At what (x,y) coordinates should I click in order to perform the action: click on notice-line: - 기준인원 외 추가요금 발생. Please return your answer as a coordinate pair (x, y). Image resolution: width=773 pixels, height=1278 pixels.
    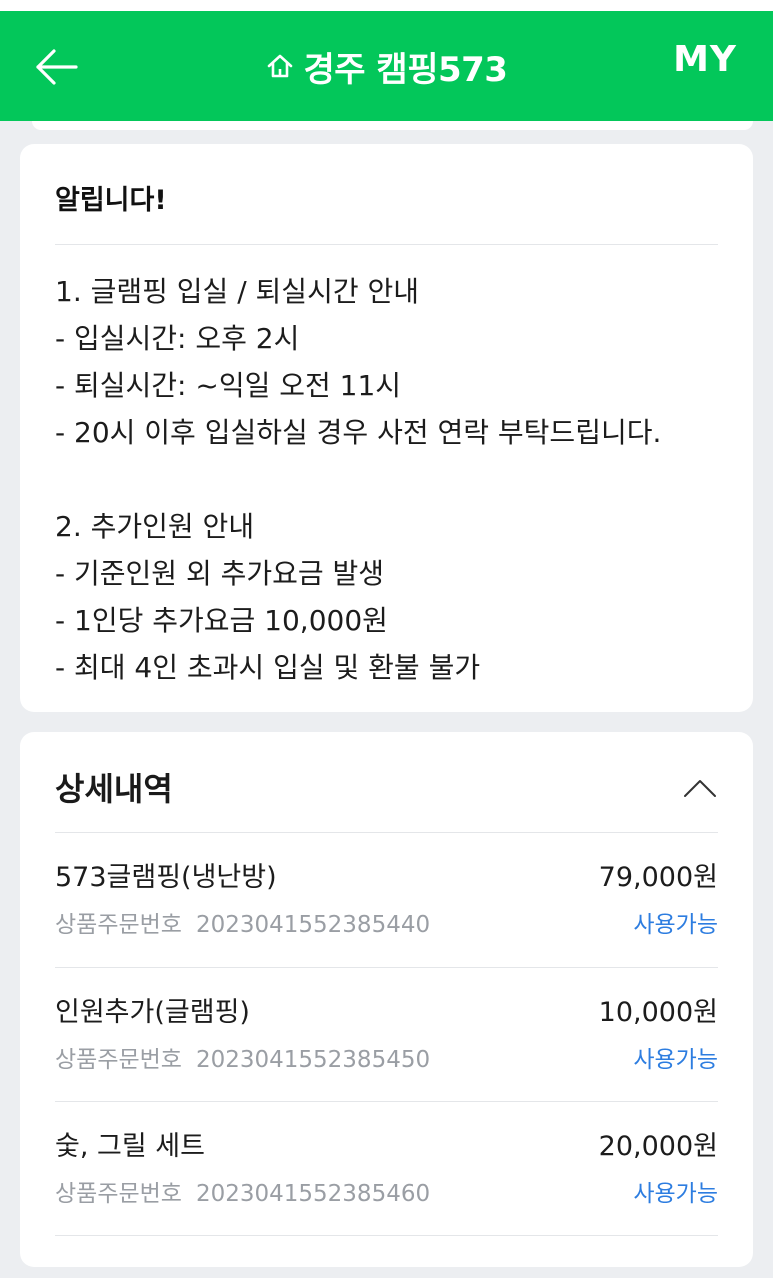
    Looking at the image, I should click on (220, 573).